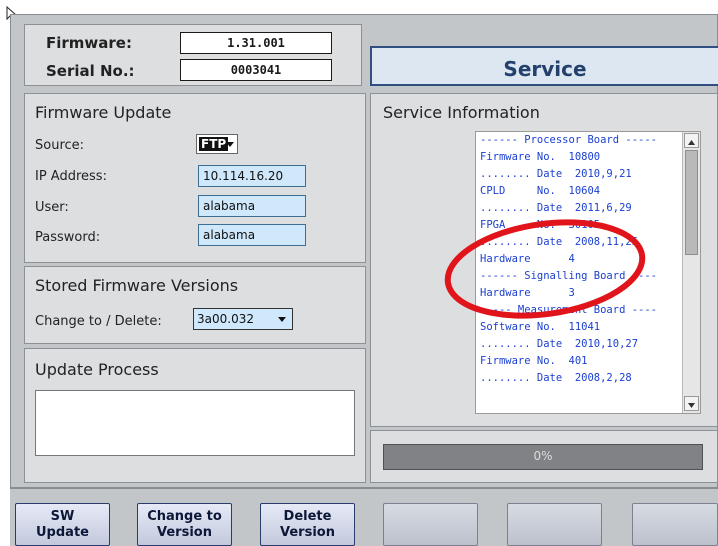  I want to click on user-label: User:, so click(52, 207).